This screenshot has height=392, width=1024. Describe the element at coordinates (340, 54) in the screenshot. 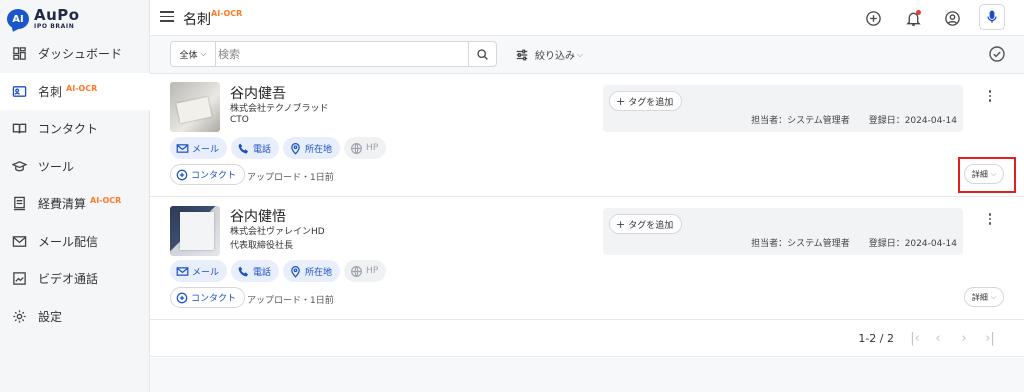

I see `search-input` at that location.